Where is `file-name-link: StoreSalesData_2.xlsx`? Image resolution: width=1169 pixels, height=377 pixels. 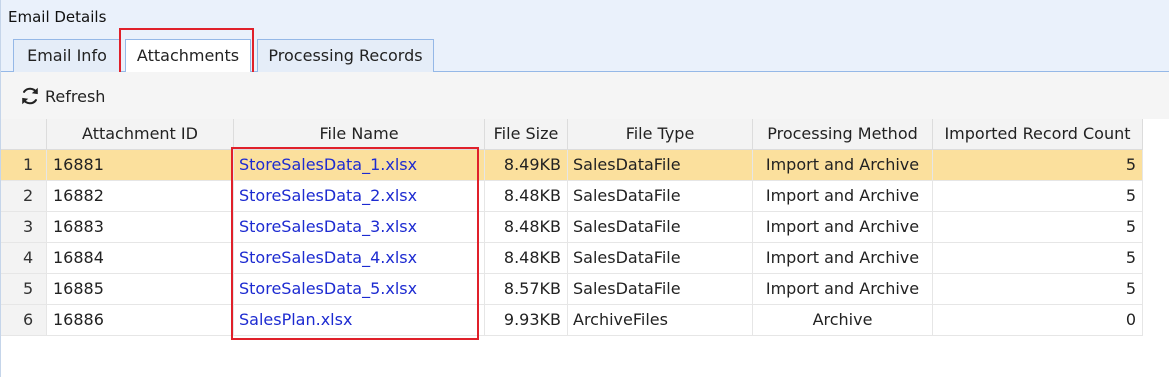
file-name-link: StoreSalesData_2.xlsx is located at coordinates (328, 195).